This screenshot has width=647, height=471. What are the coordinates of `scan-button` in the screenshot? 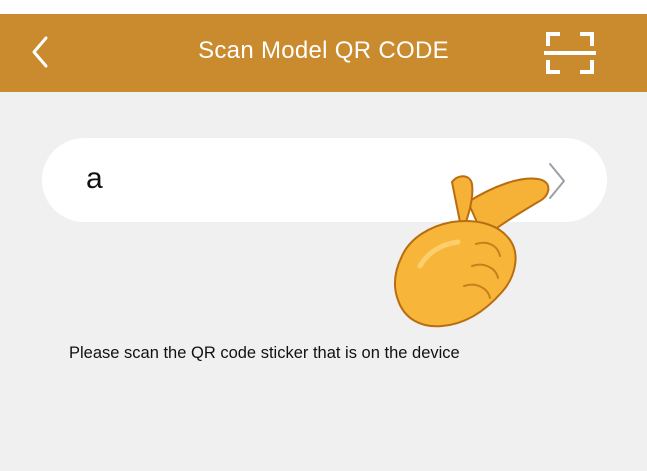 It's located at (570, 52).